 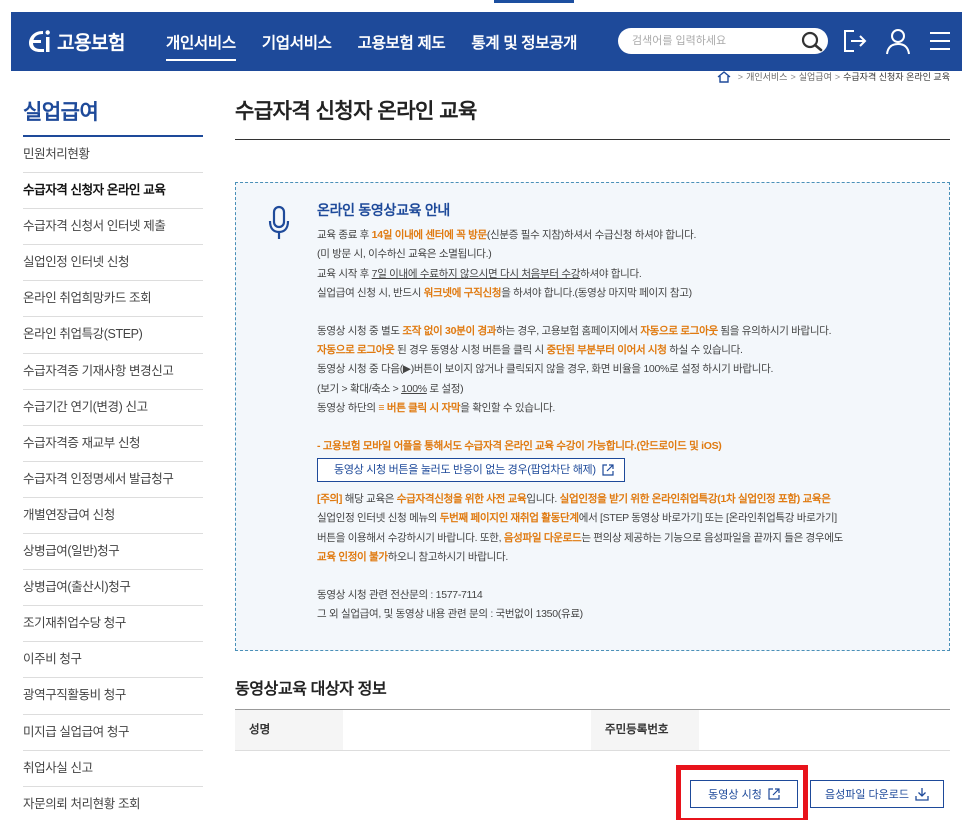 I want to click on menu-icon, so click(x=940, y=41).